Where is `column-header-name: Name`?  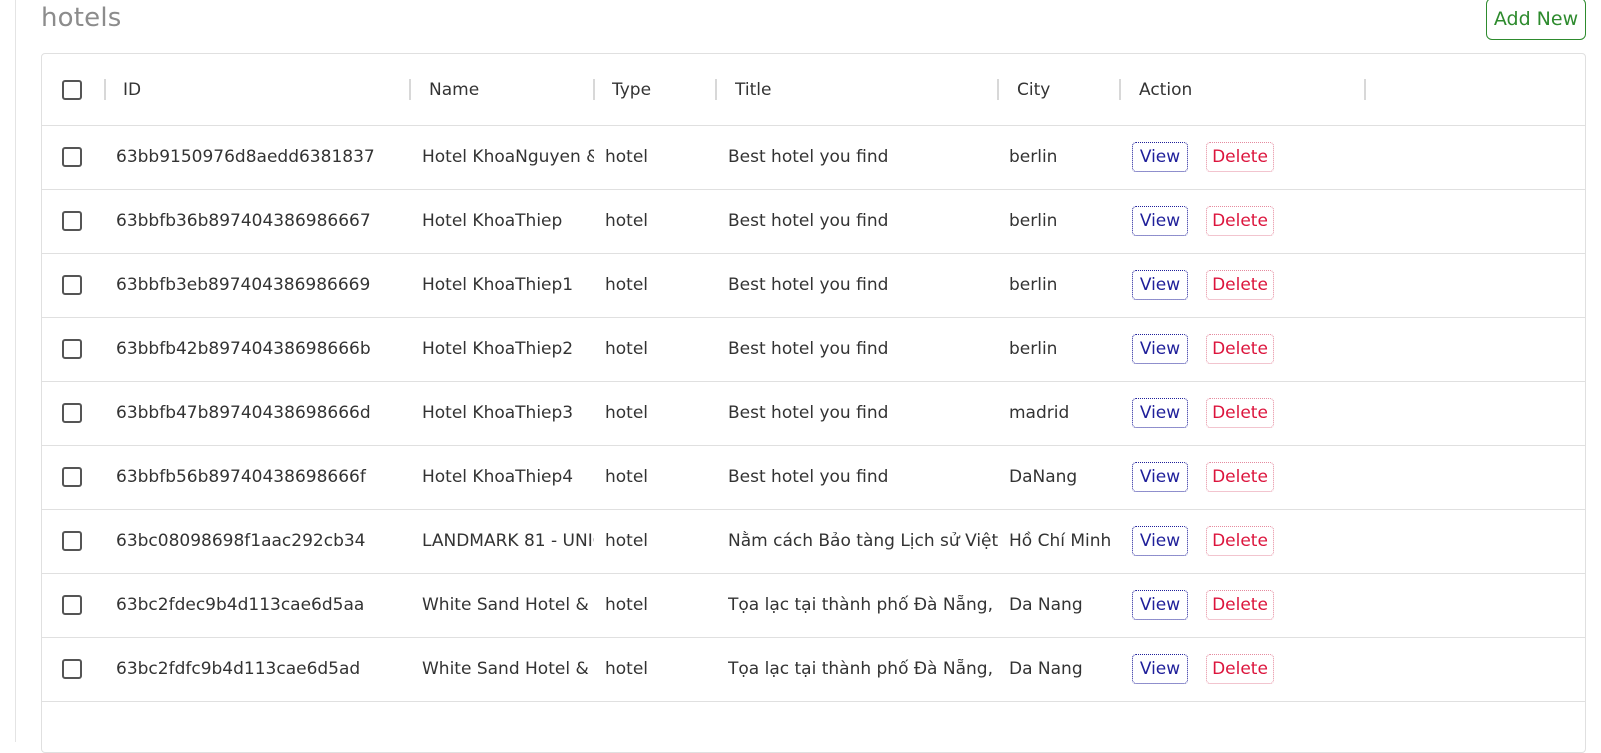 column-header-name: Name is located at coordinates (454, 89).